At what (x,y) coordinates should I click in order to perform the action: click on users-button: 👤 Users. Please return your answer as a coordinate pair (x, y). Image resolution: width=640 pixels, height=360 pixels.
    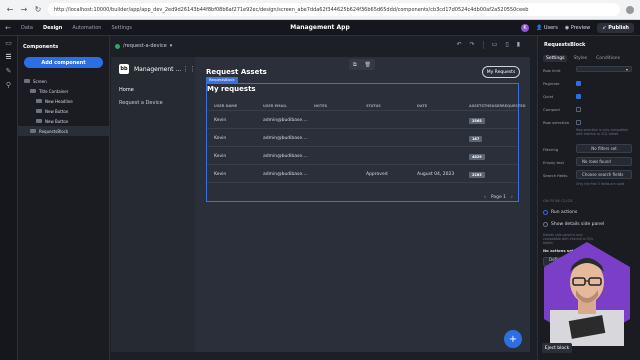
    Looking at the image, I should click on (547, 28).